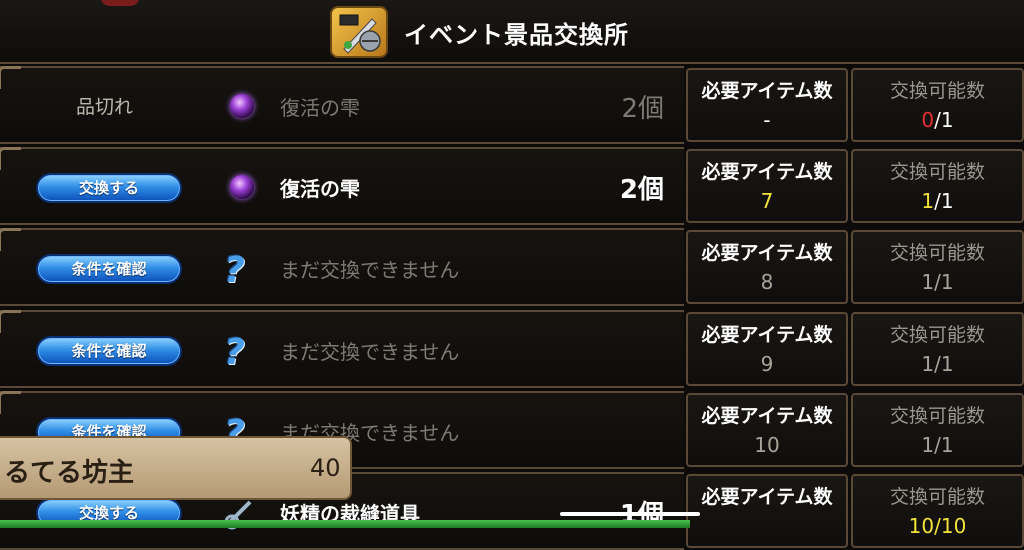  I want to click on available-count-box: 交換可能数 0/1, so click(937, 105).